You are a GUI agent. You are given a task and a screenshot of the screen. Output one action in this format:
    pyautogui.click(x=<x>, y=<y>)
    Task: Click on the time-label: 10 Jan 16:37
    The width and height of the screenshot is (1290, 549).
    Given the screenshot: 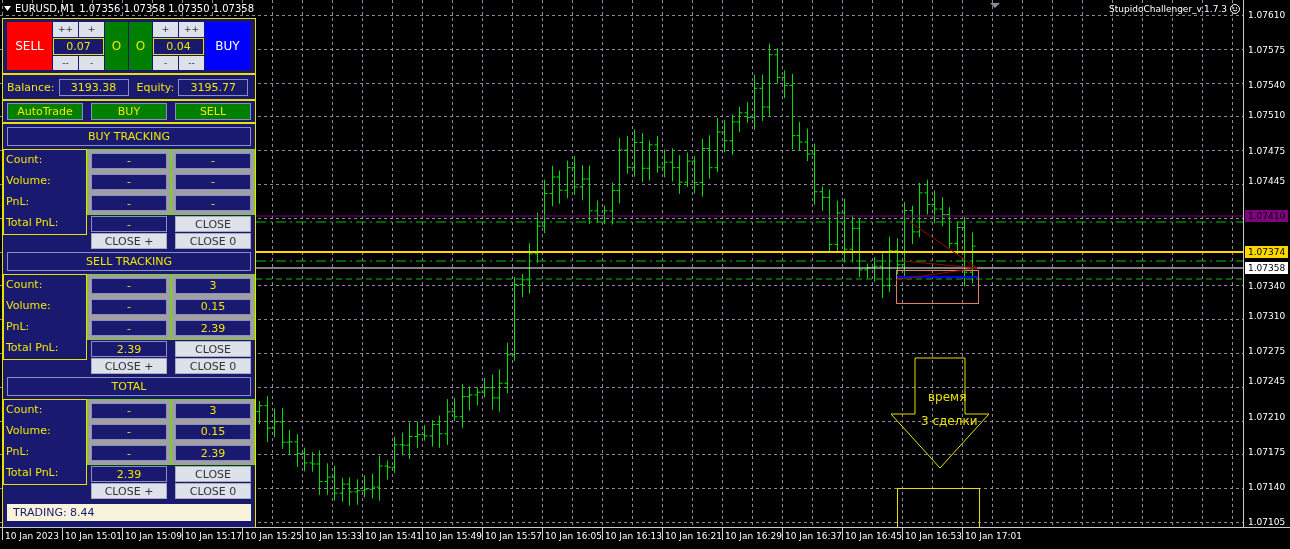 What is the action you would take?
    pyautogui.click(x=812, y=534)
    